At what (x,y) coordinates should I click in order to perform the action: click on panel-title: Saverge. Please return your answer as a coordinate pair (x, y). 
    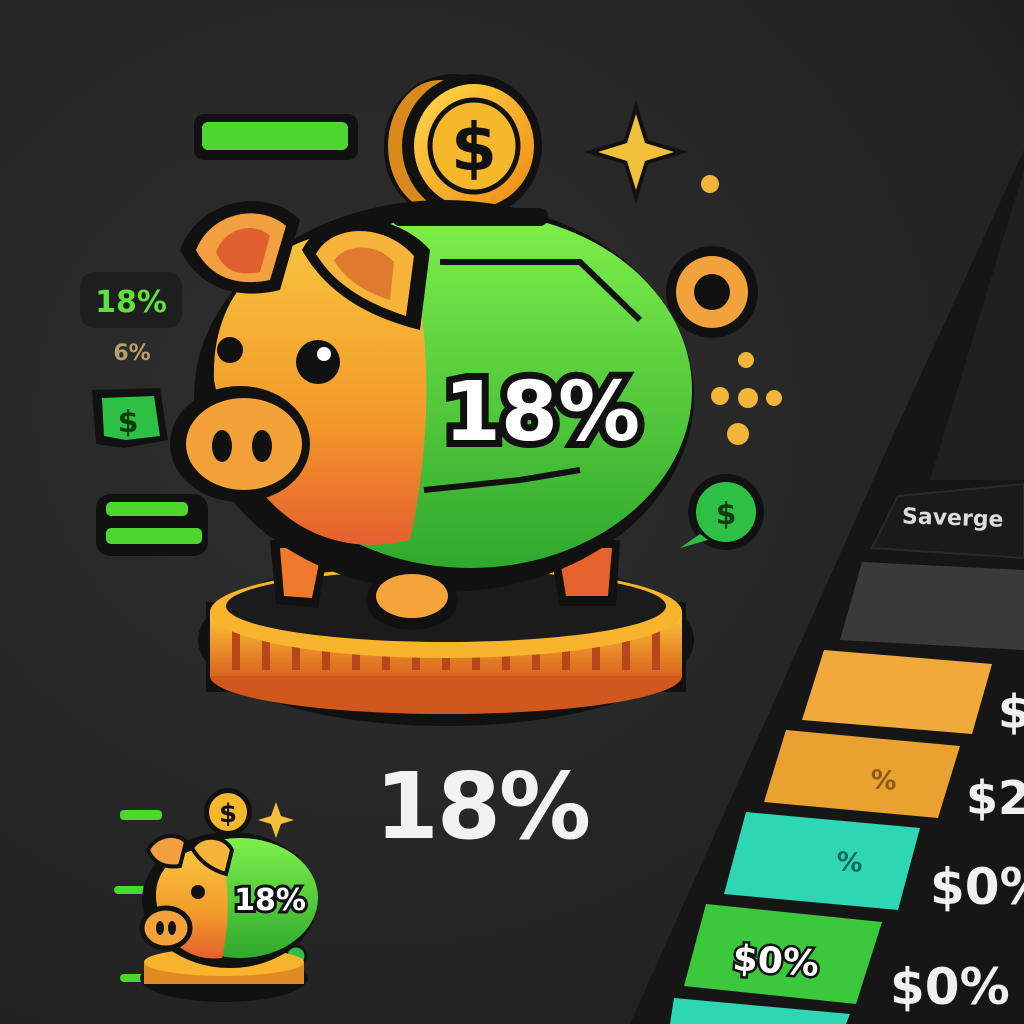
    Looking at the image, I should click on (952, 518).